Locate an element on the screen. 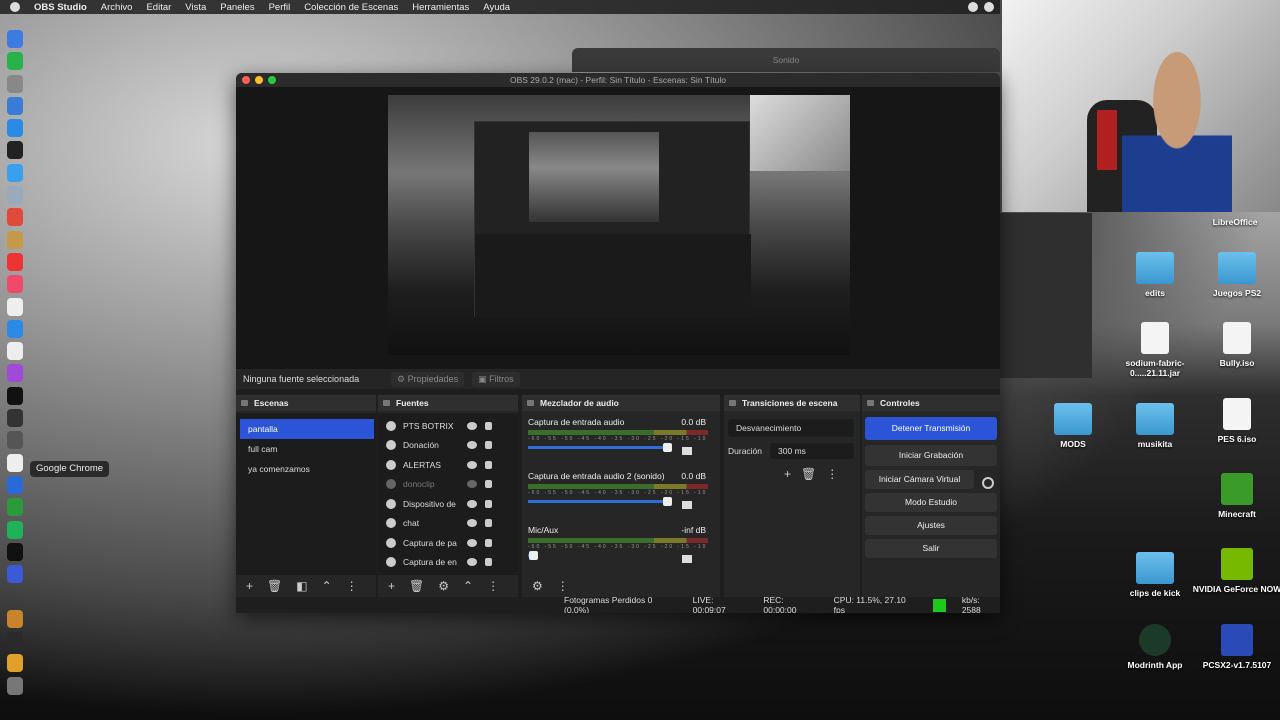 This screenshot has width=1280, height=720. close-window-icon is located at coordinates (246, 80).